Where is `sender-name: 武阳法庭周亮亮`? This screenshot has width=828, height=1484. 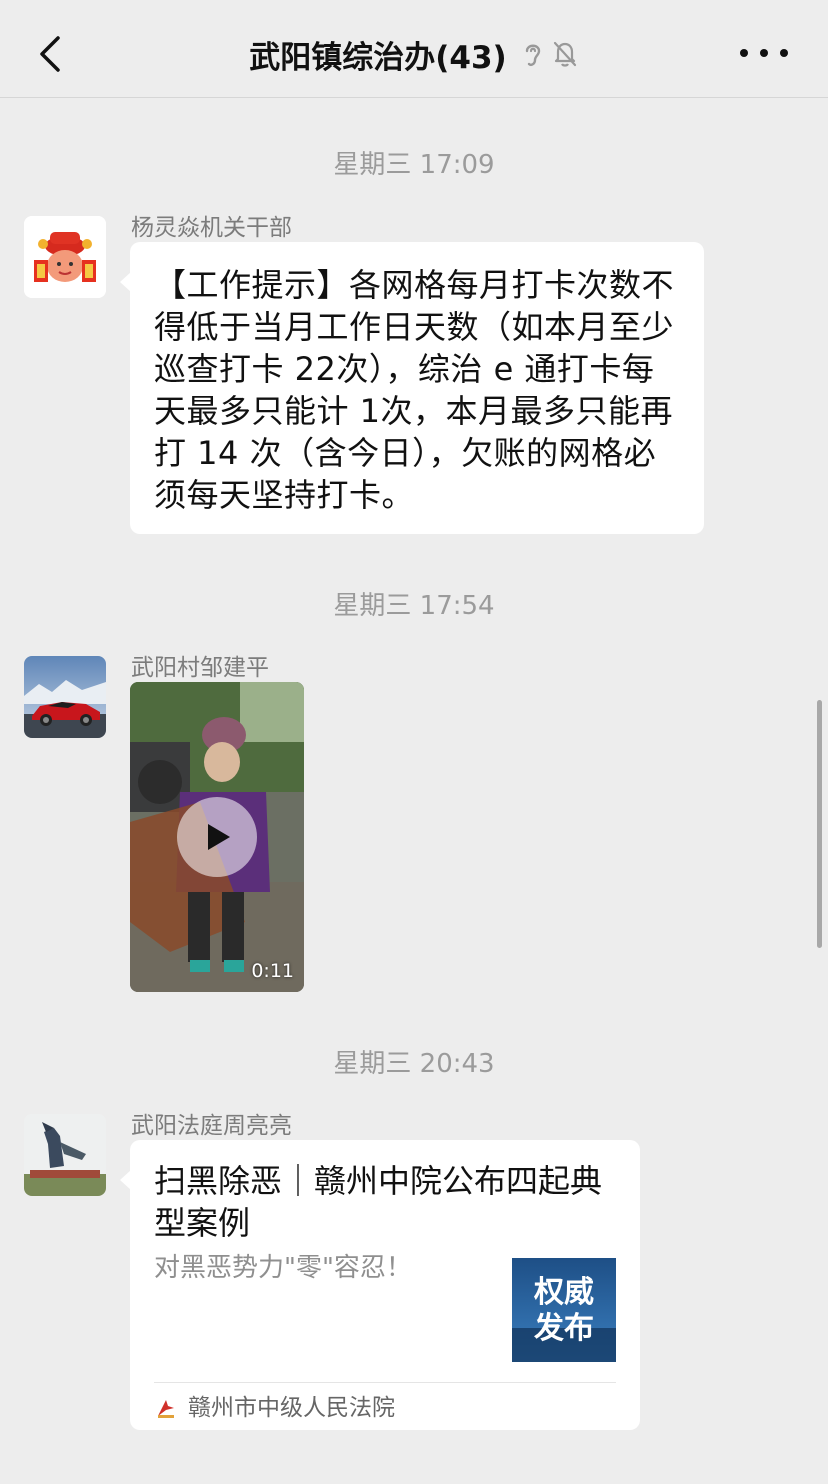
sender-name: 武阳法庭周亮亮 is located at coordinates (211, 1126).